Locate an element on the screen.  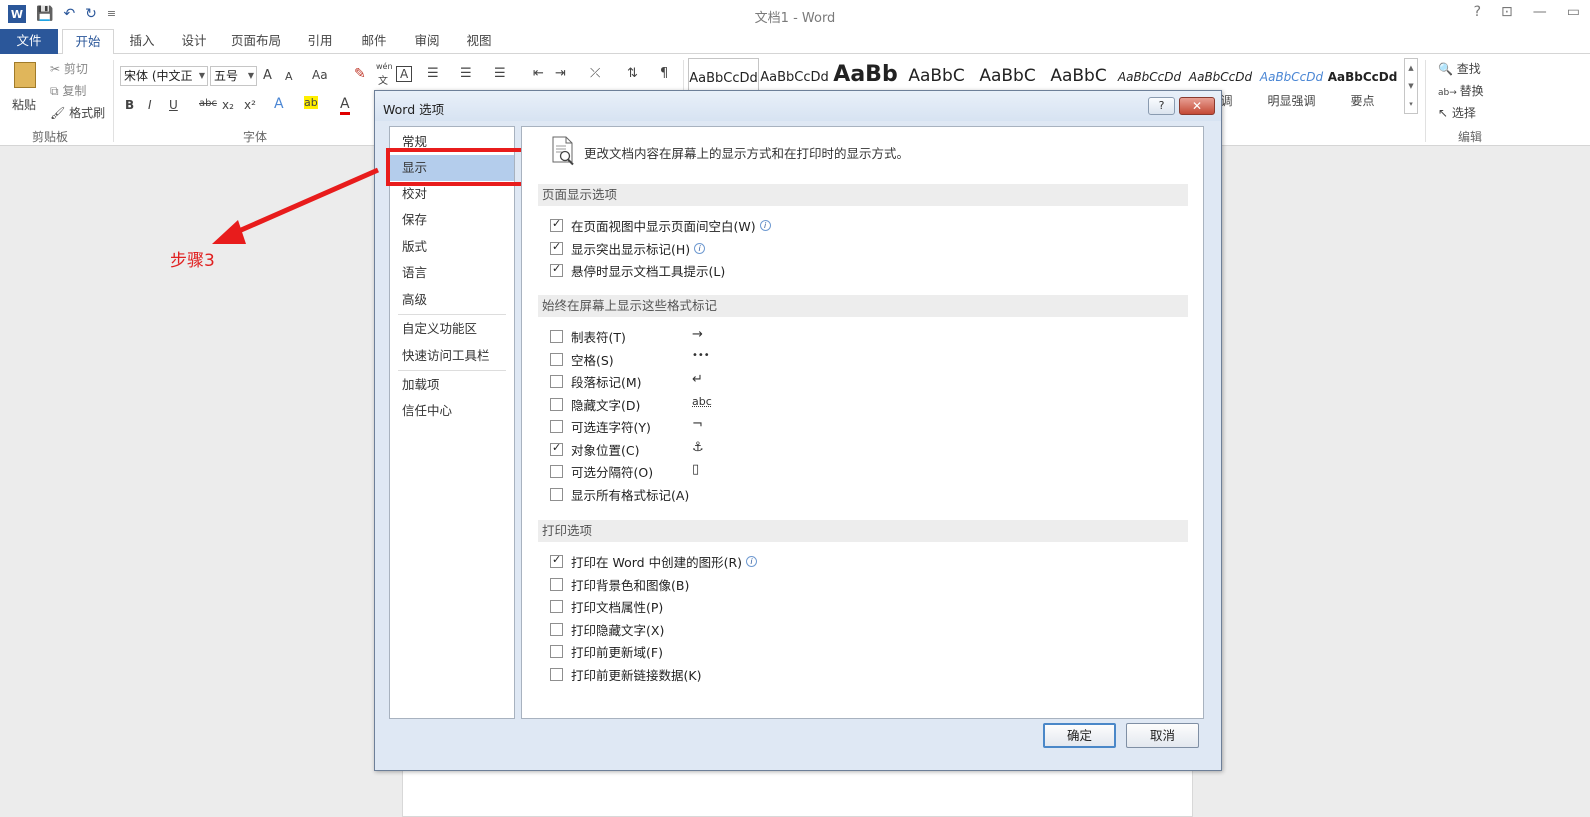
change-case-button: Aa is located at coordinates (320, 75).